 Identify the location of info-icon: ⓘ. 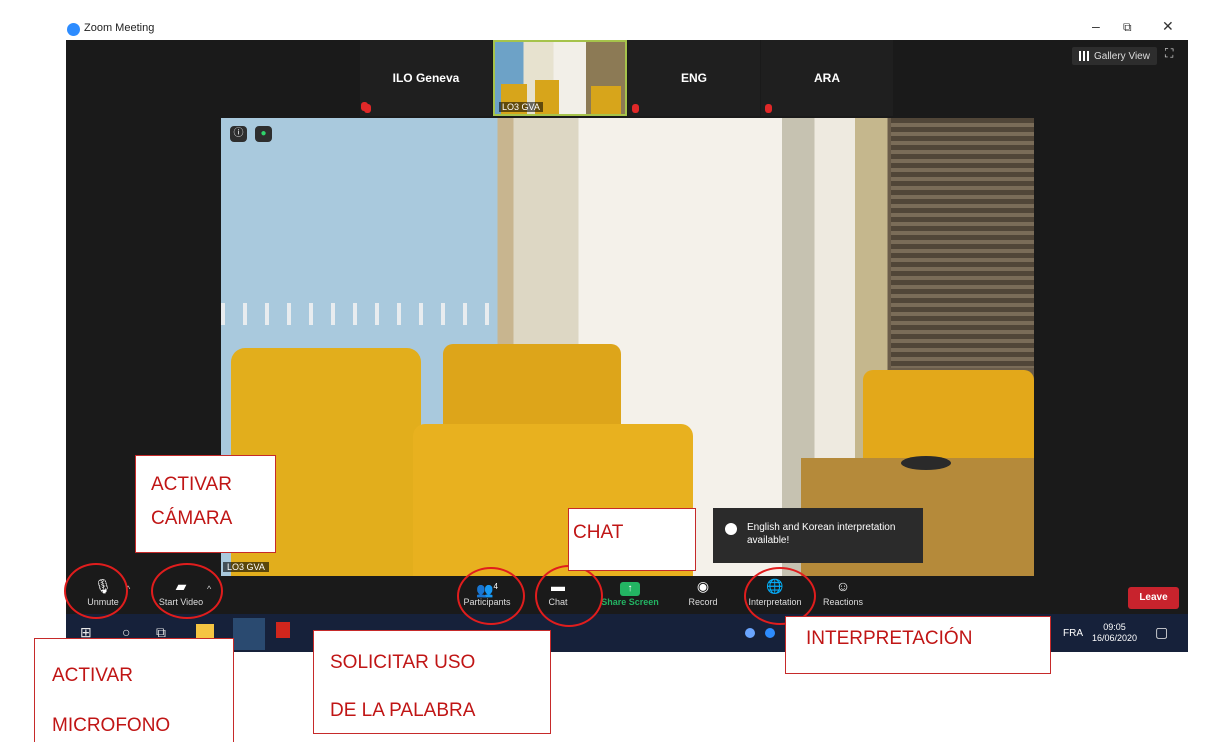
(238, 134).